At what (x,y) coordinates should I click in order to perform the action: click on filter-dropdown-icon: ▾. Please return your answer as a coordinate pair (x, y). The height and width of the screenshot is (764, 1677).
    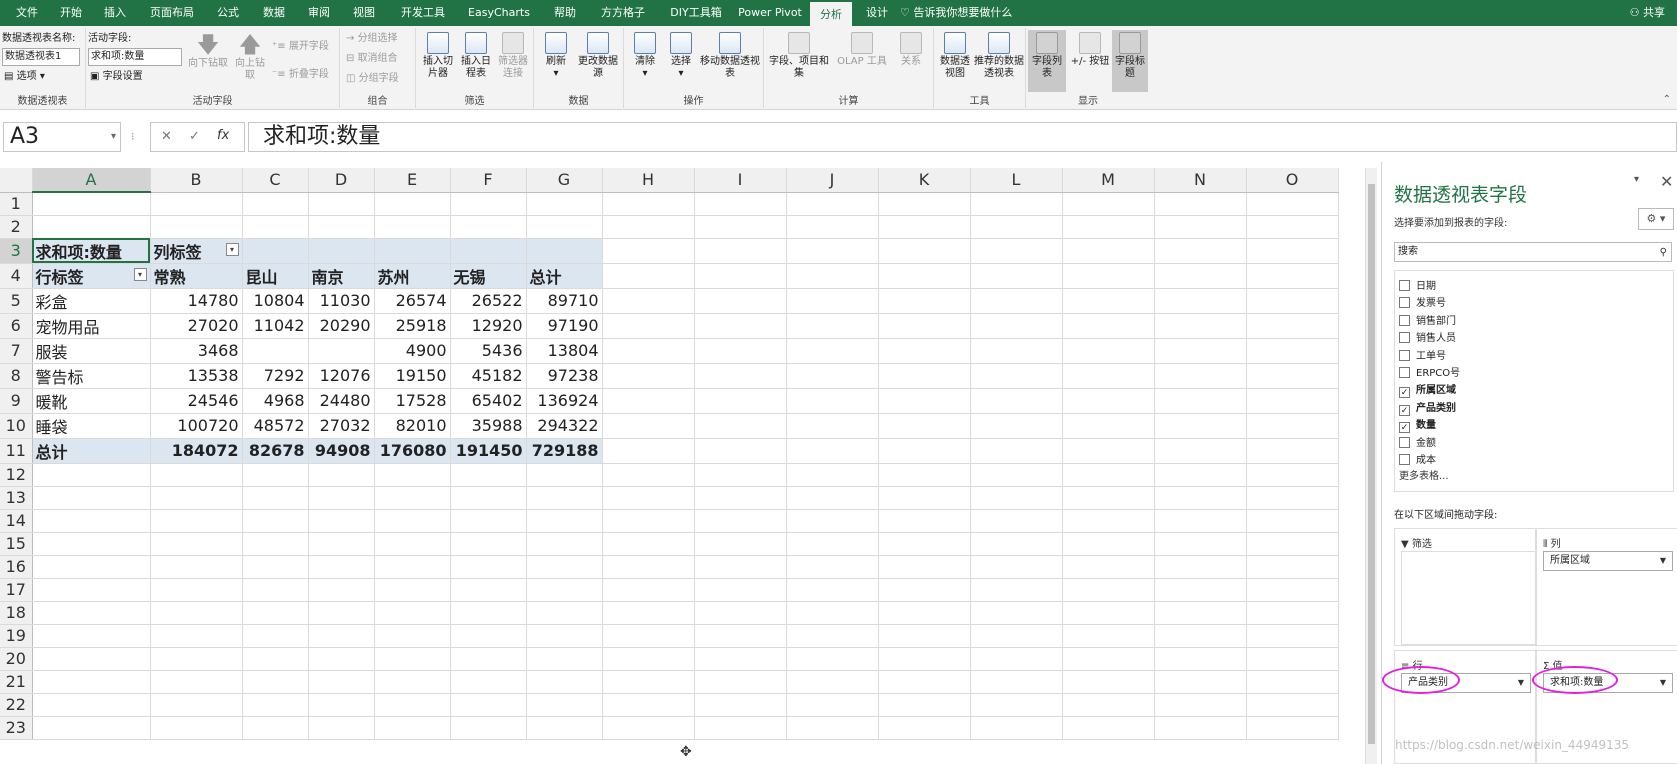
    Looking at the image, I should click on (140, 274).